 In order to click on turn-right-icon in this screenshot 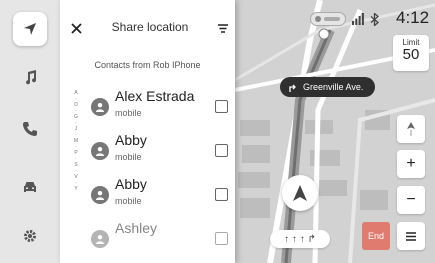, I will do `click(292, 88)`.